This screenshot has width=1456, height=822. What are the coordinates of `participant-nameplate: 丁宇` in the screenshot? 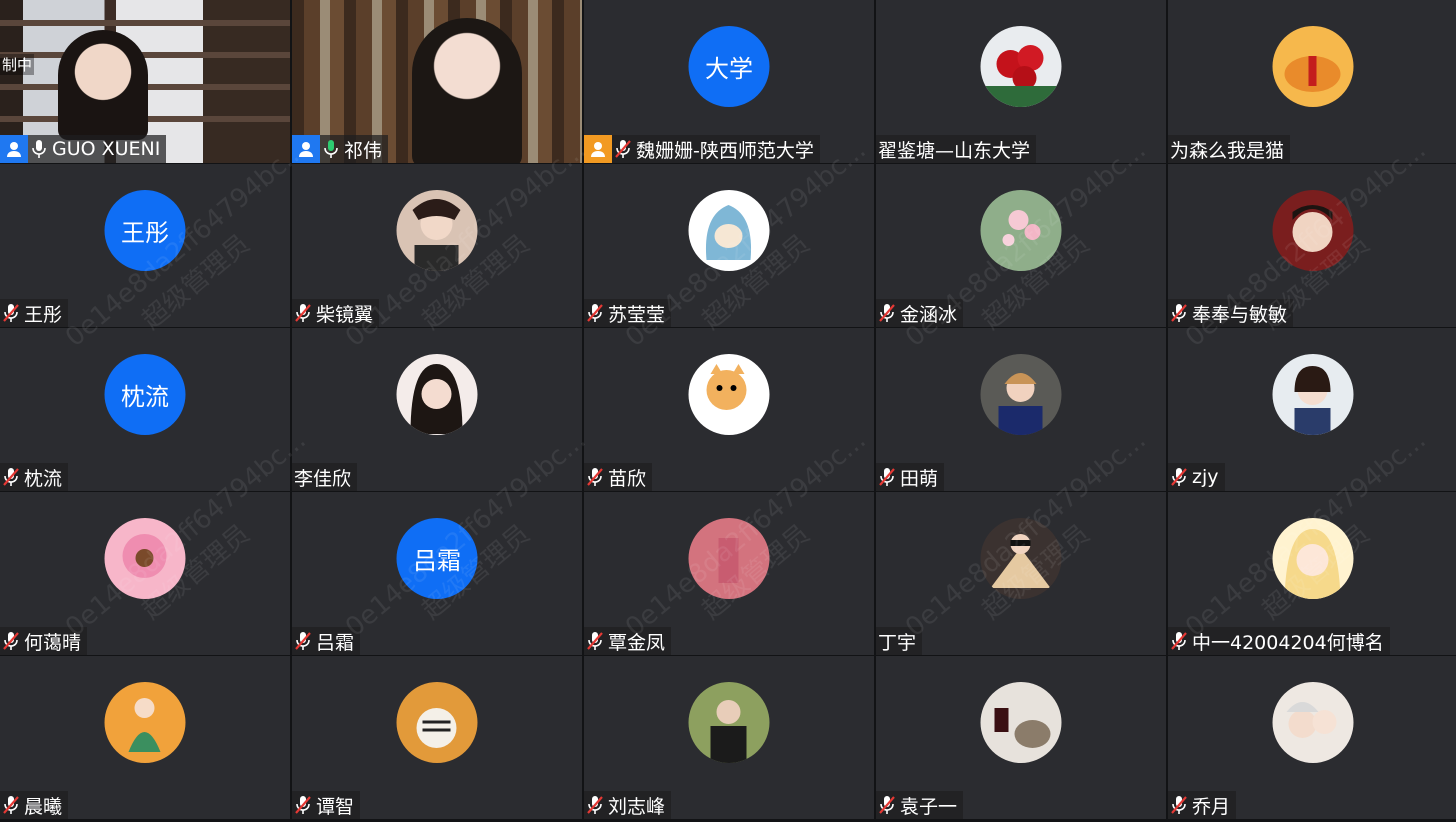 It's located at (899, 641).